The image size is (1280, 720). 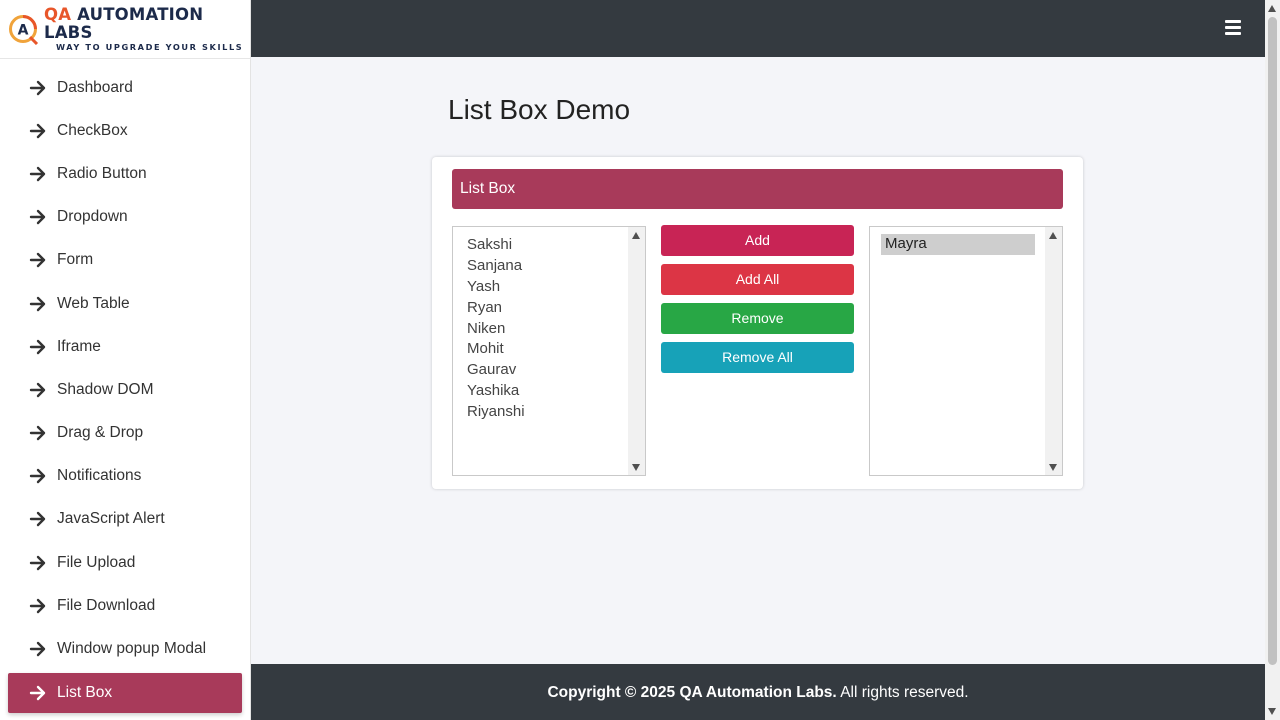 What do you see at coordinates (556, 391) in the screenshot?
I see `list-option: Yashika` at bounding box center [556, 391].